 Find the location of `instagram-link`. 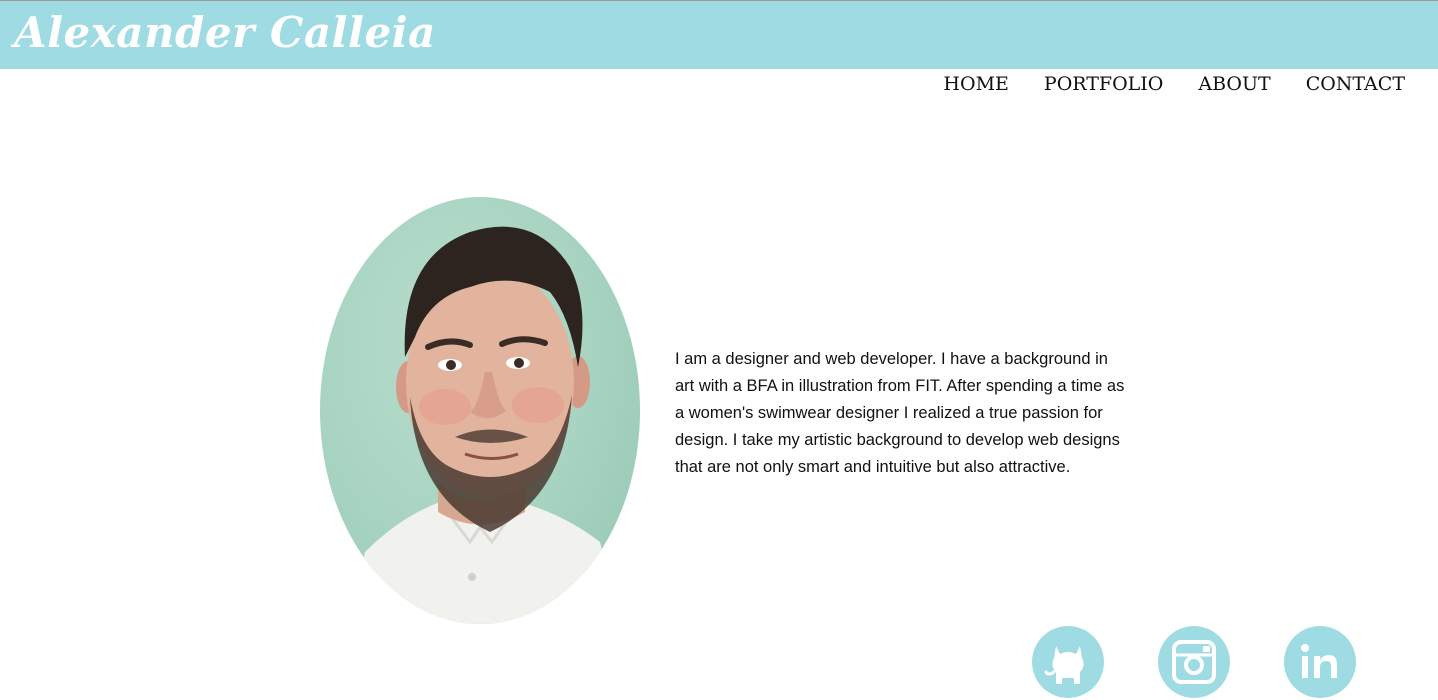

instagram-link is located at coordinates (1194, 662).